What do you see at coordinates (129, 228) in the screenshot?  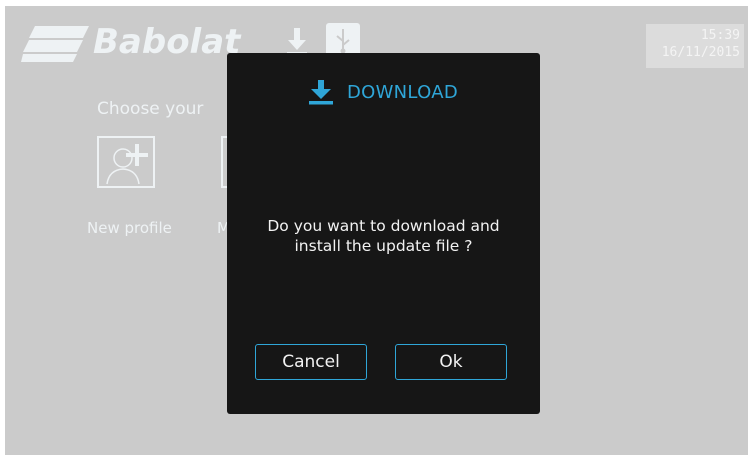 I see `new-profile-label: New profile` at bounding box center [129, 228].